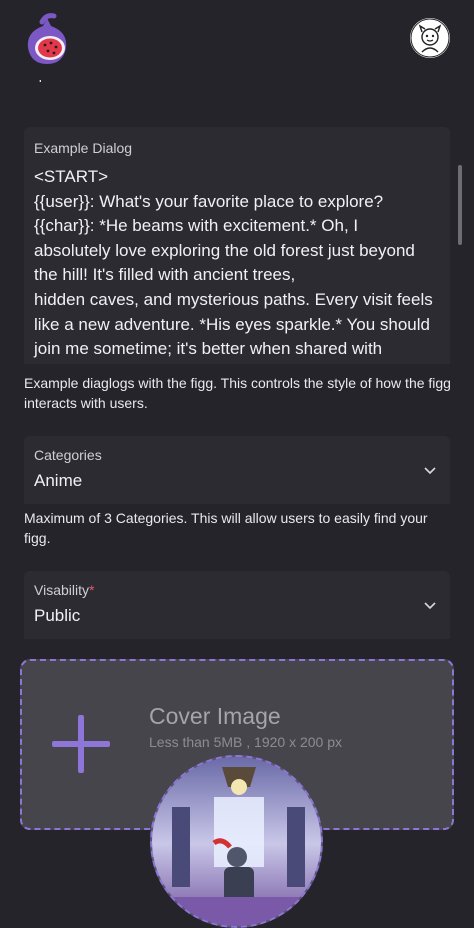 The height and width of the screenshot is (928, 474). Describe the element at coordinates (47, 40) in the screenshot. I see `fig-logo-icon` at that location.